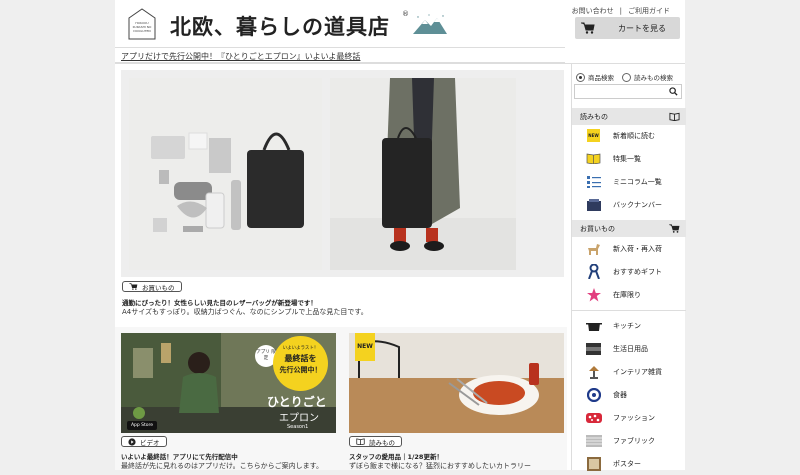  What do you see at coordinates (158, 287) in the screenshot?
I see `tag-label: お買いもの` at bounding box center [158, 287].